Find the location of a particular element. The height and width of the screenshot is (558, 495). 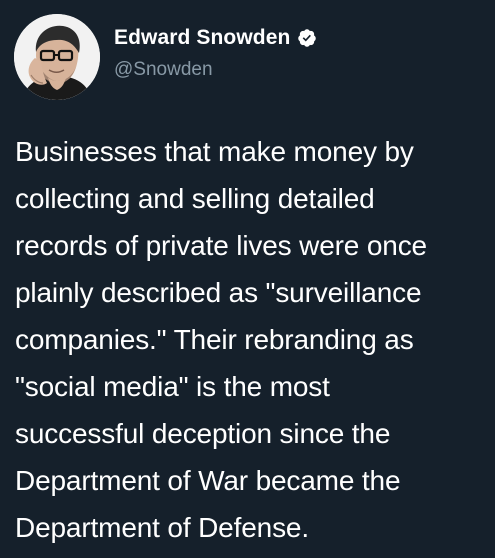

name-row: Edward Snowden is located at coordinates (215, 38).